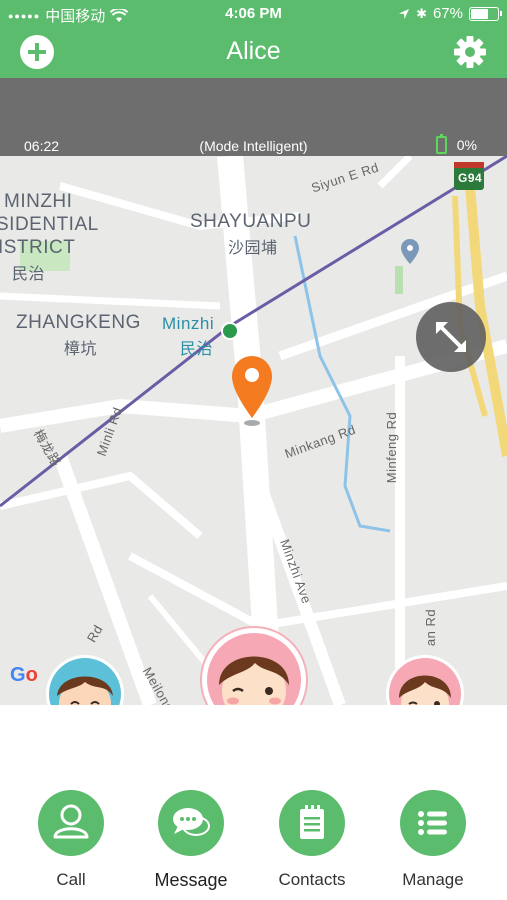 The height and width of the screenshot is (900, 507). I want to click on expand-arrows-icon, so click(451, 337).